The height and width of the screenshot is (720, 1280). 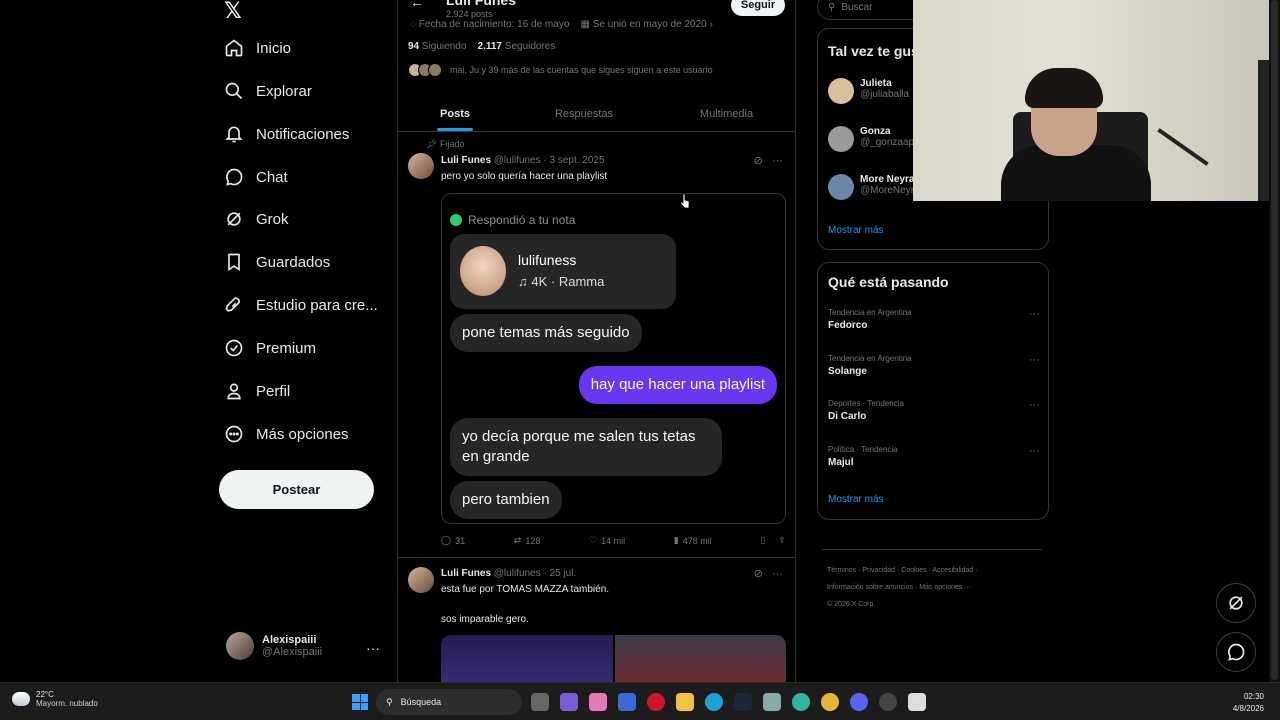 What do you see at coordinates (306, 646) in the screenshot?
I see `account-switcher: Alexispaiii @Alexispaiii ···` at bounding box center [306, 646].